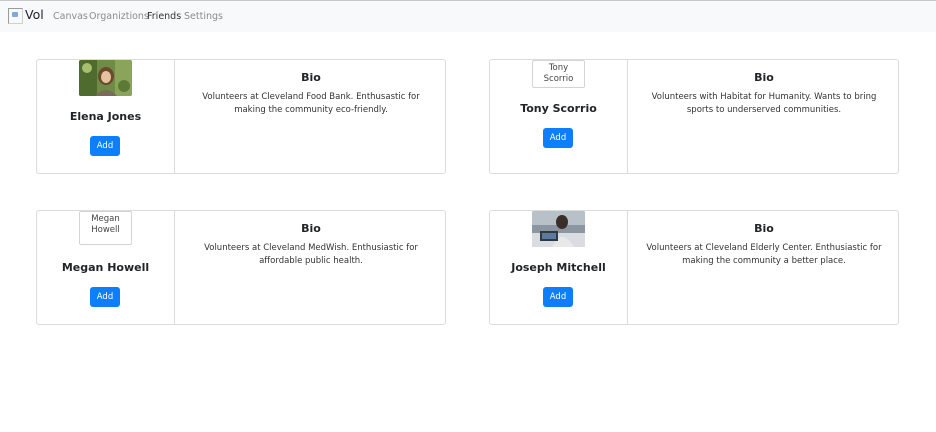 This screenshot has height=432, width=936. I want to click on friend-photo-broken: Megan Howell, so click(105, 228).